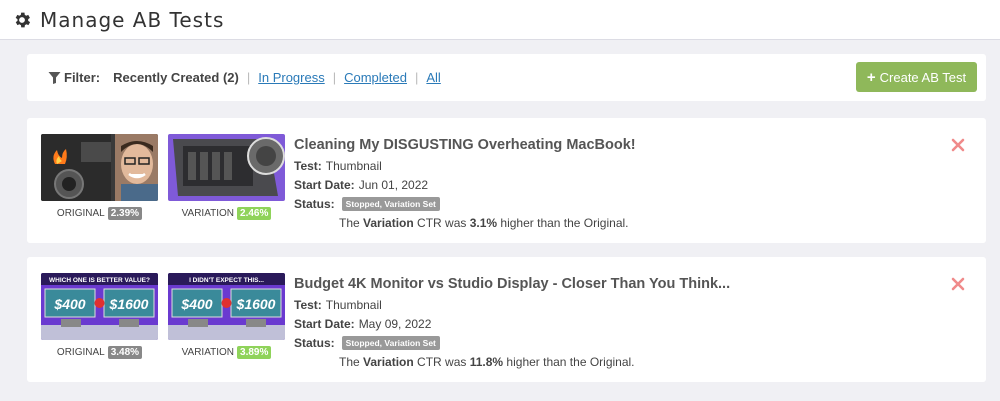  I want to click on variation-caption: VARIATION 2.46%, so click(226, 213).